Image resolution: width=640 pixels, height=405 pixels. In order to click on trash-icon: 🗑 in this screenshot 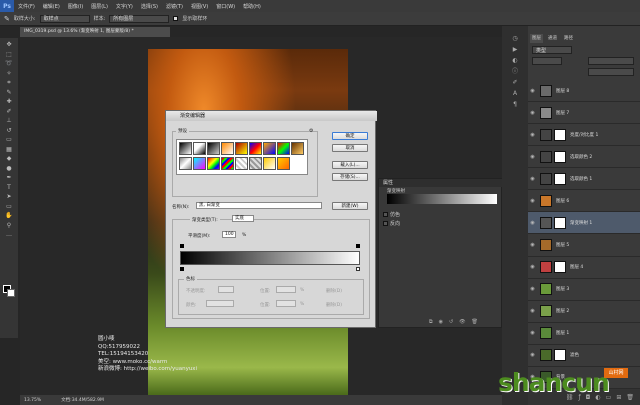, I will do `click(475, 322)`.